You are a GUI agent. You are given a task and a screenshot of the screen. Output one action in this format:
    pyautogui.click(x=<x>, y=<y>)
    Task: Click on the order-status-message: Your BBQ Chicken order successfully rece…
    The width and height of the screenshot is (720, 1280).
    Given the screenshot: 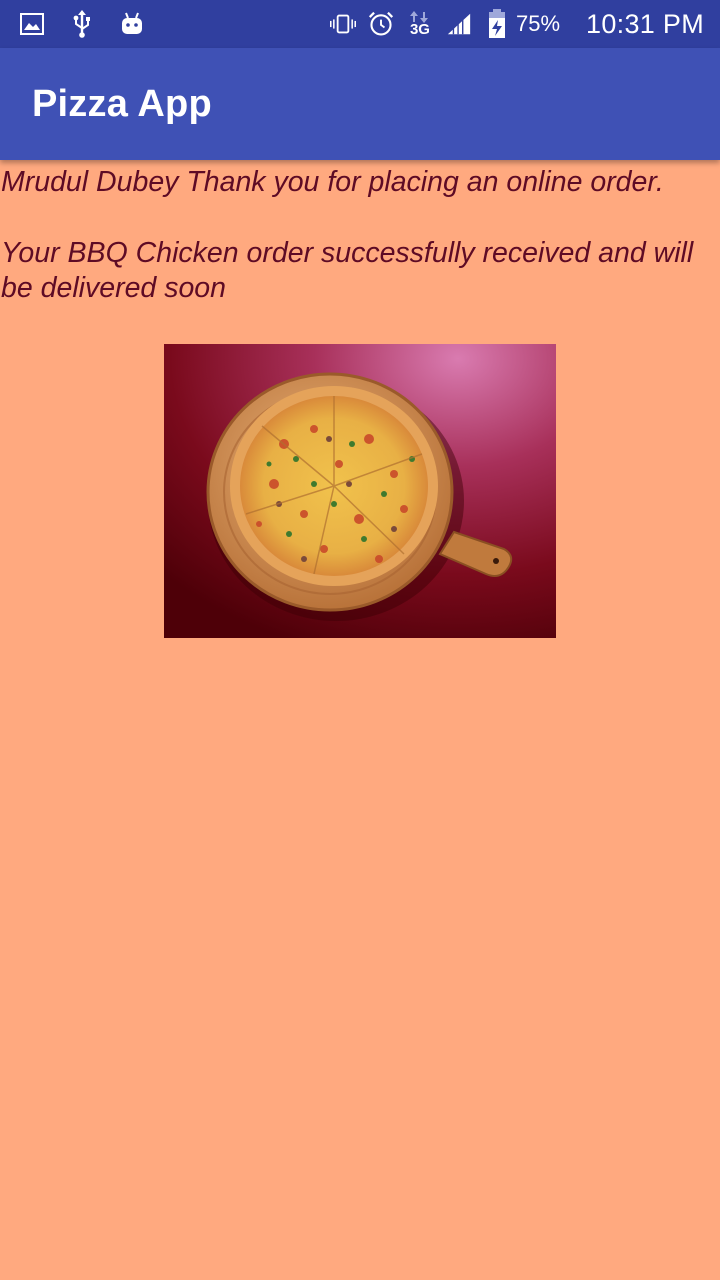 What is the action you would take?
    pyautogui.click(x=347, y=270)
    